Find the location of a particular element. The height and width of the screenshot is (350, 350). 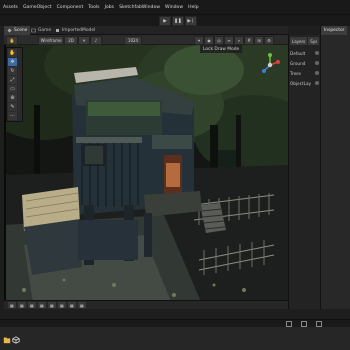

scene-icon is located at coordinates (9, 30).